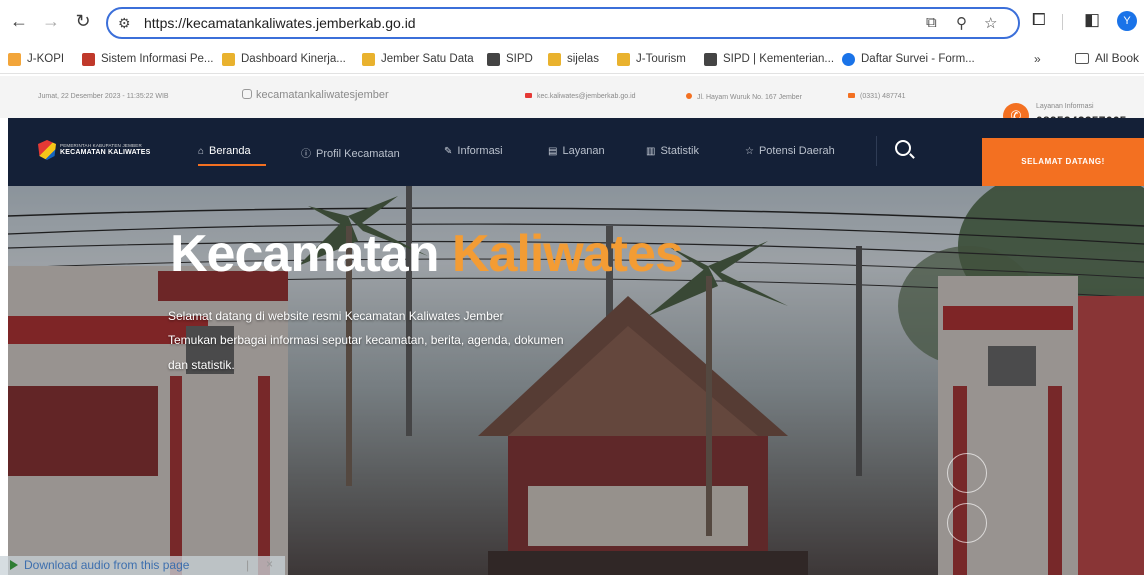 The width and height of the screenshot is (1144, 575). Describe the element at coordinates (903, 148) in the screenshot. I see `search-icon` at that location.